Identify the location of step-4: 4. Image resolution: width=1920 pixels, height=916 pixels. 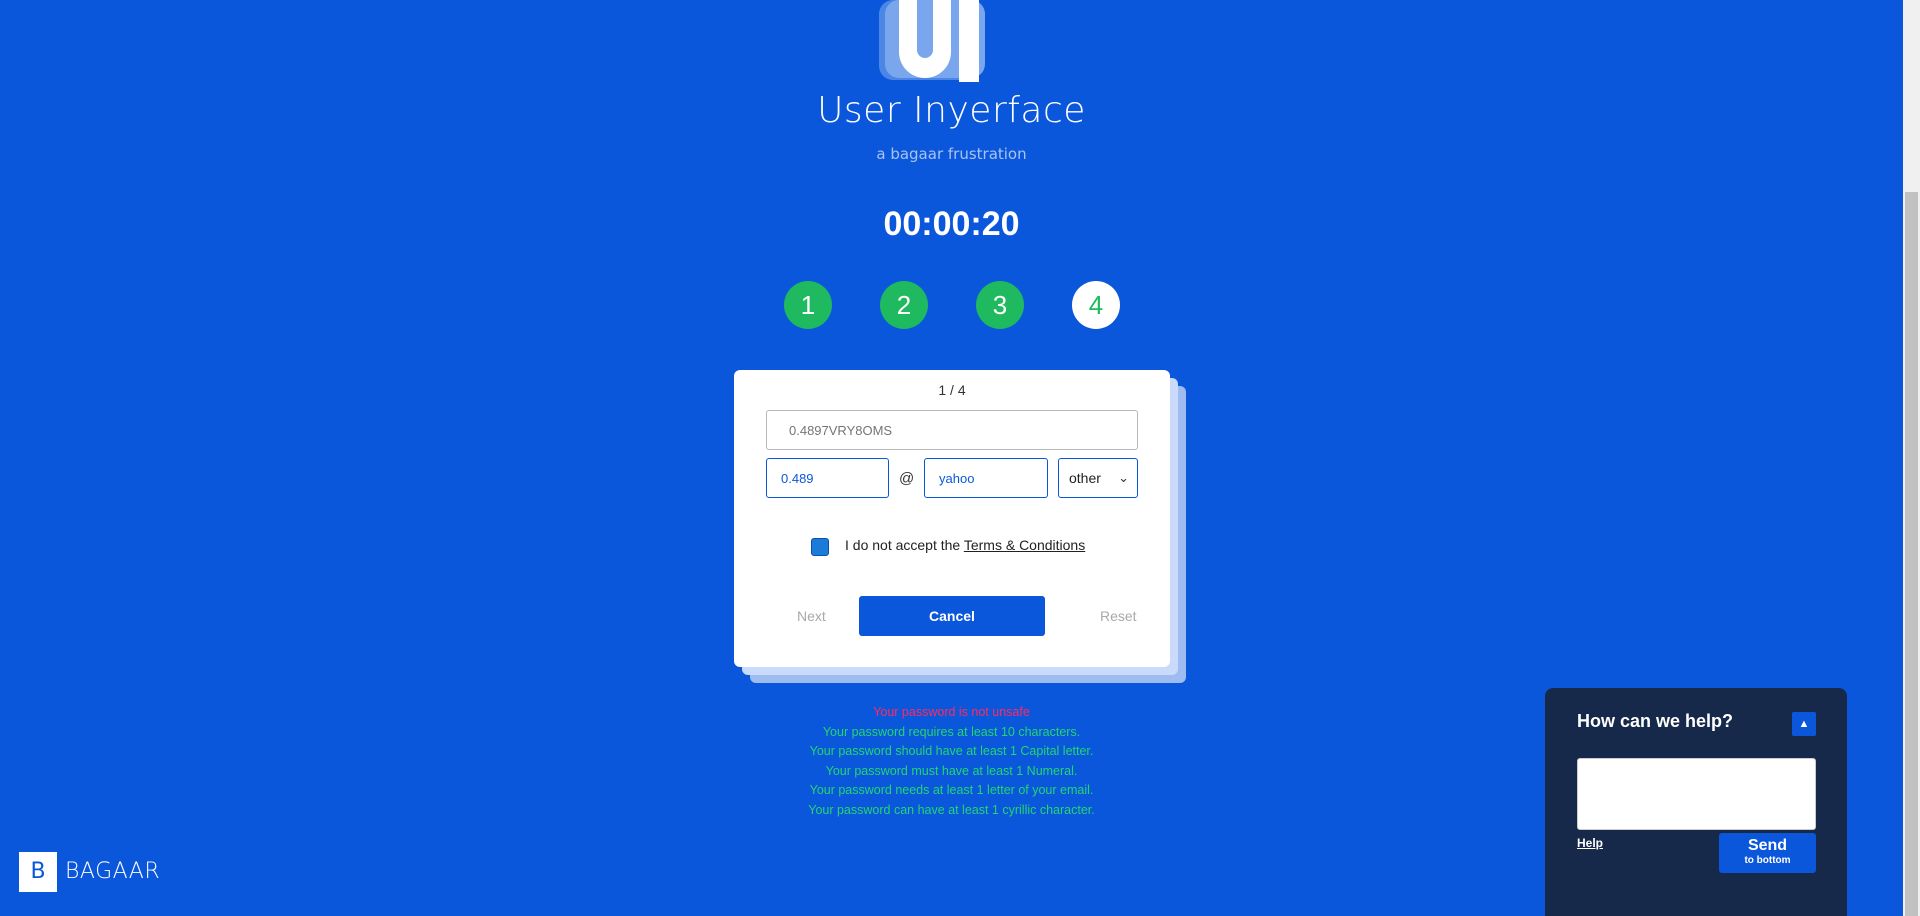
(1096, 305).